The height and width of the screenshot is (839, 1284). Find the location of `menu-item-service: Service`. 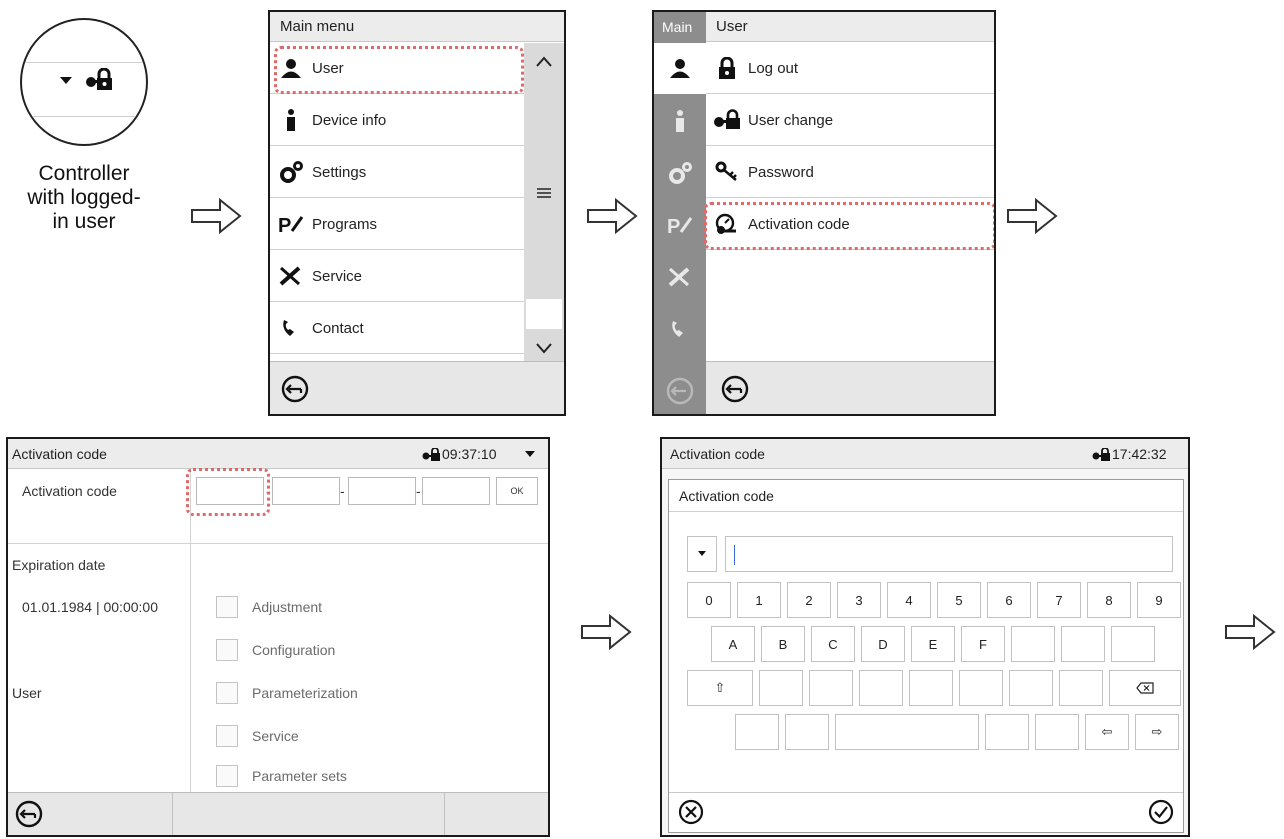

menu-item-service: Service is located at coordinates (397, 276).